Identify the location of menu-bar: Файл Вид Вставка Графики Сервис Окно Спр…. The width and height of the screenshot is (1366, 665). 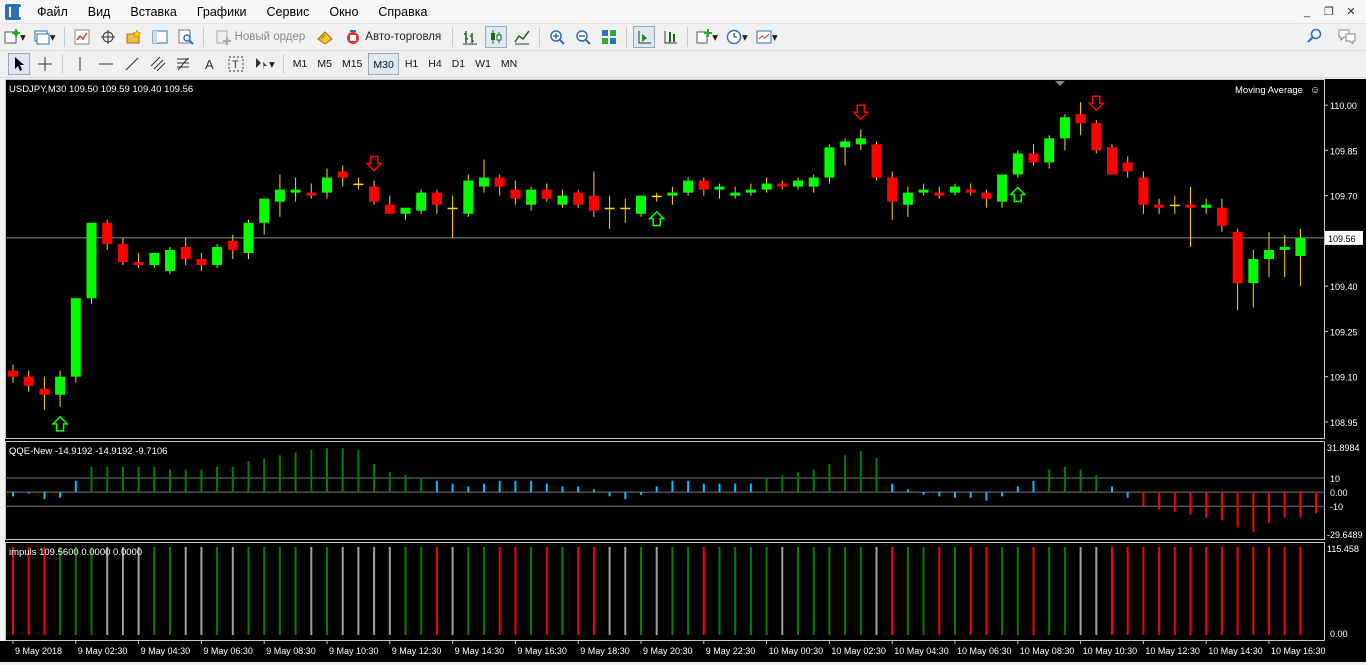
(683, 12).